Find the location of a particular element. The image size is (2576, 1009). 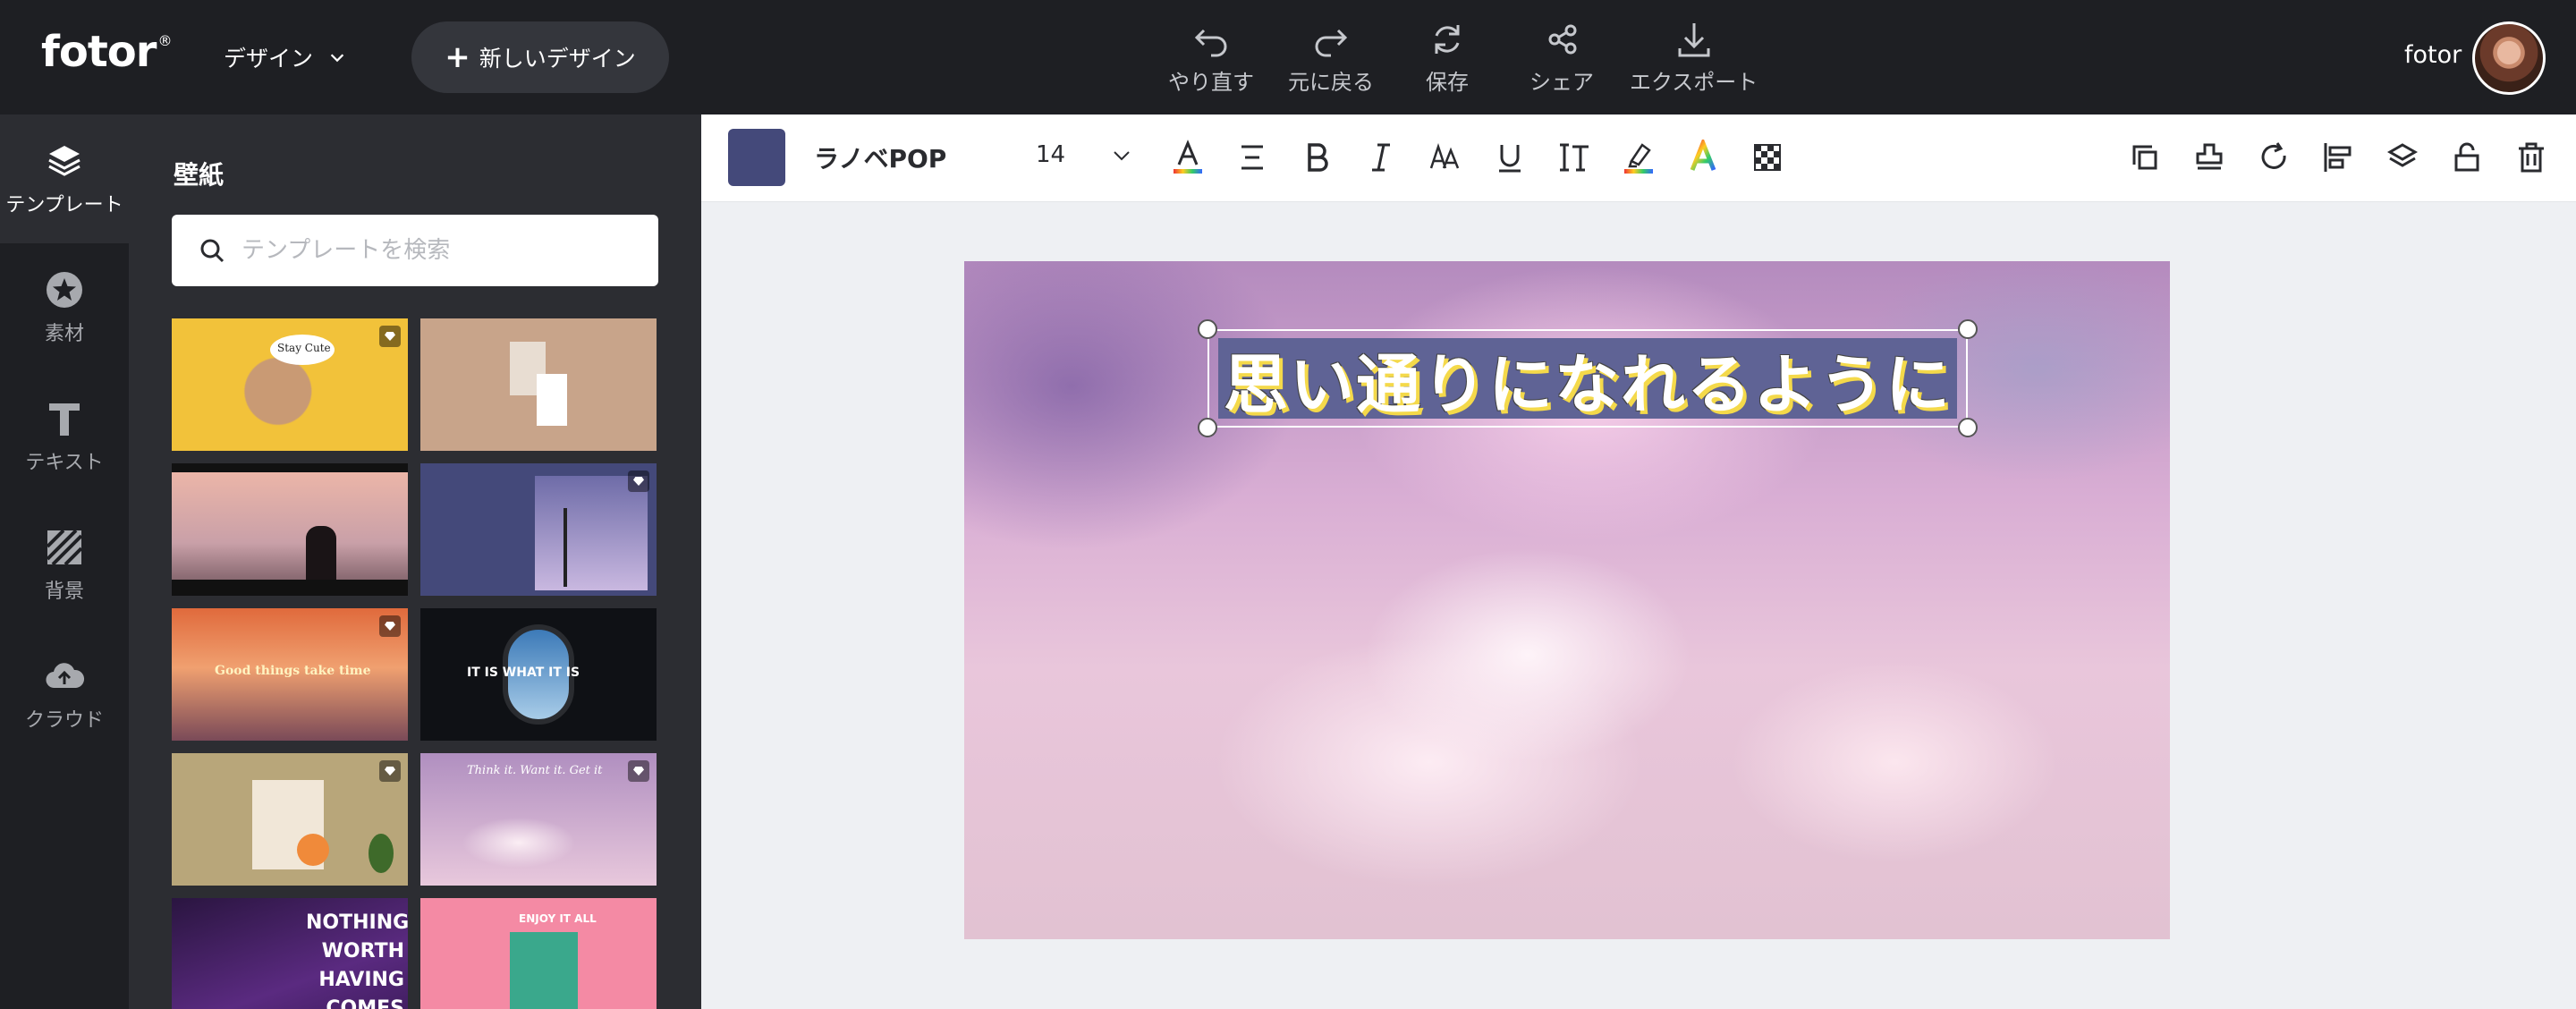

text-box-background: 思い通りになれるように is located at coordinates (1587, 380).